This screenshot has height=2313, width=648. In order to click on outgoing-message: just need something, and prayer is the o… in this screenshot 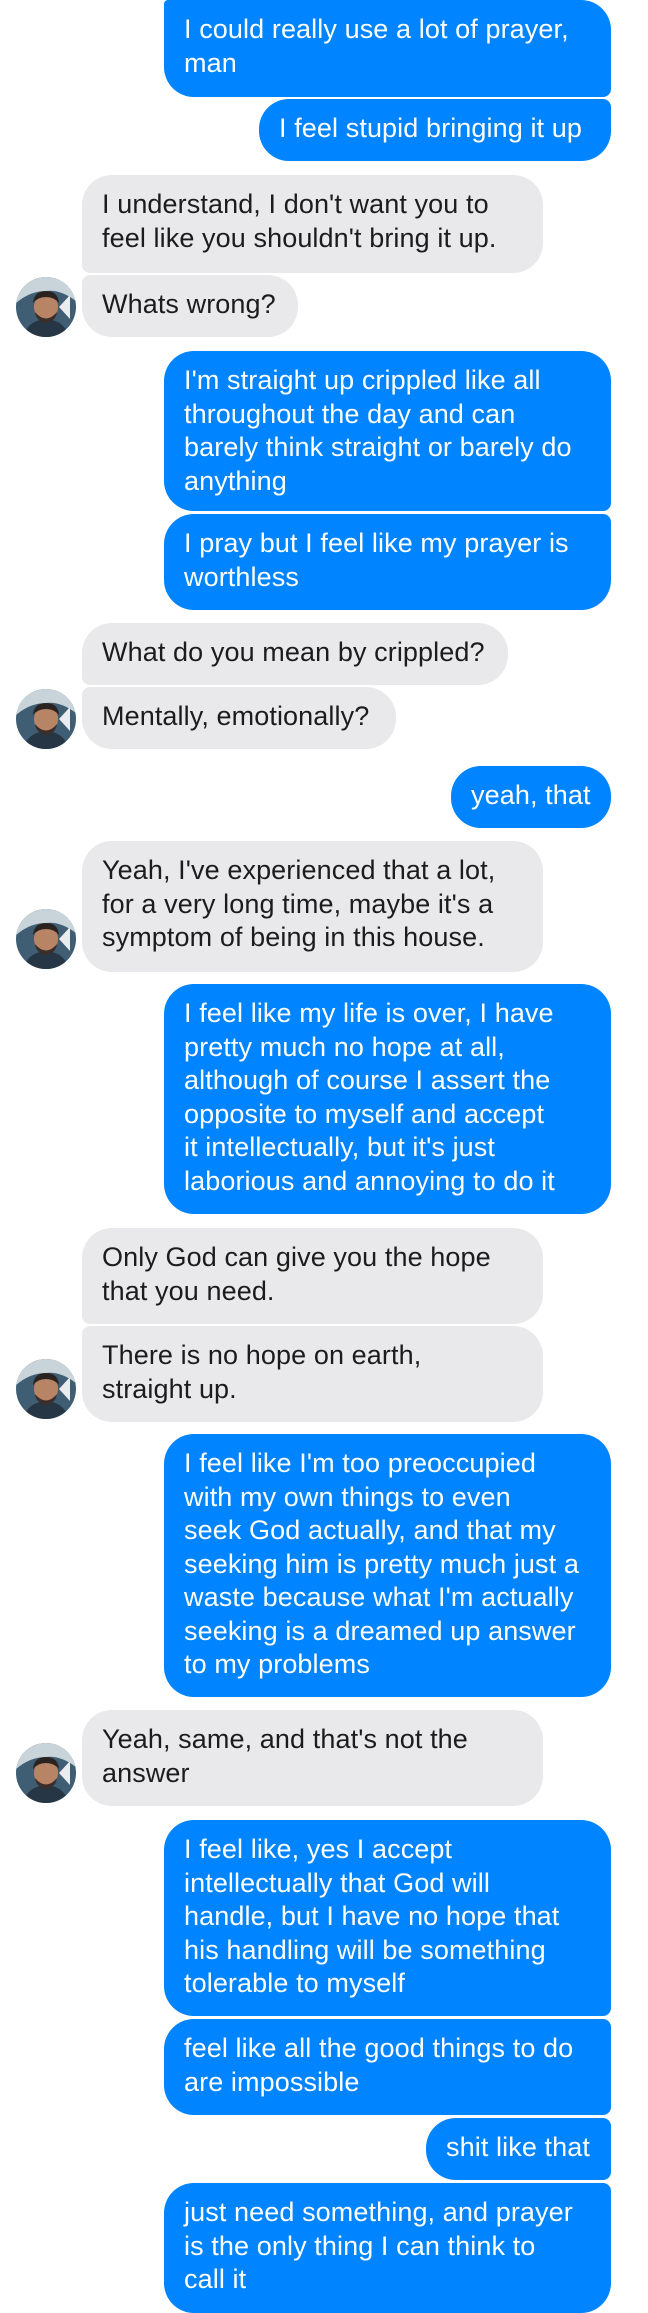, I will do `click(387, 2248)`.